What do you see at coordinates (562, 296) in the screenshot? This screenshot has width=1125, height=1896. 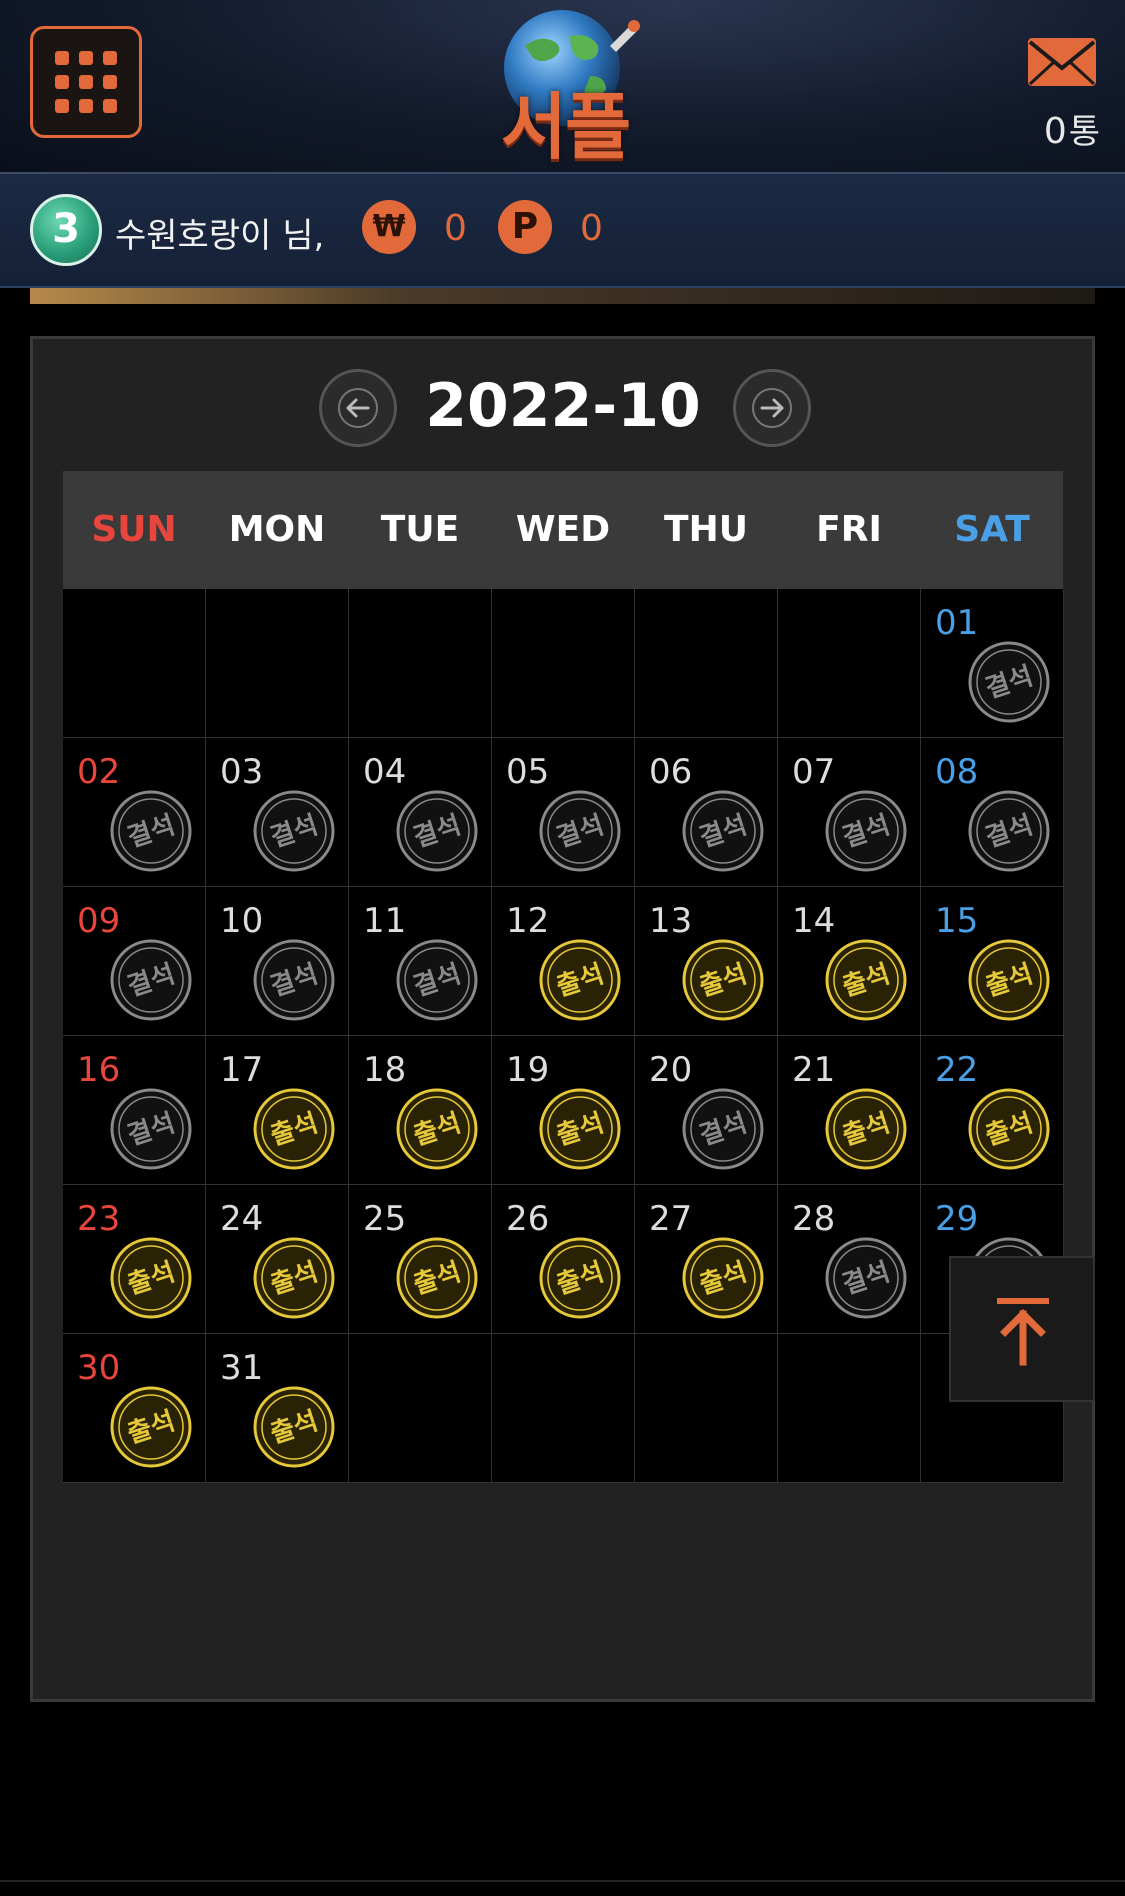 I see `decorative-strip` at bounding box center [562, 296].